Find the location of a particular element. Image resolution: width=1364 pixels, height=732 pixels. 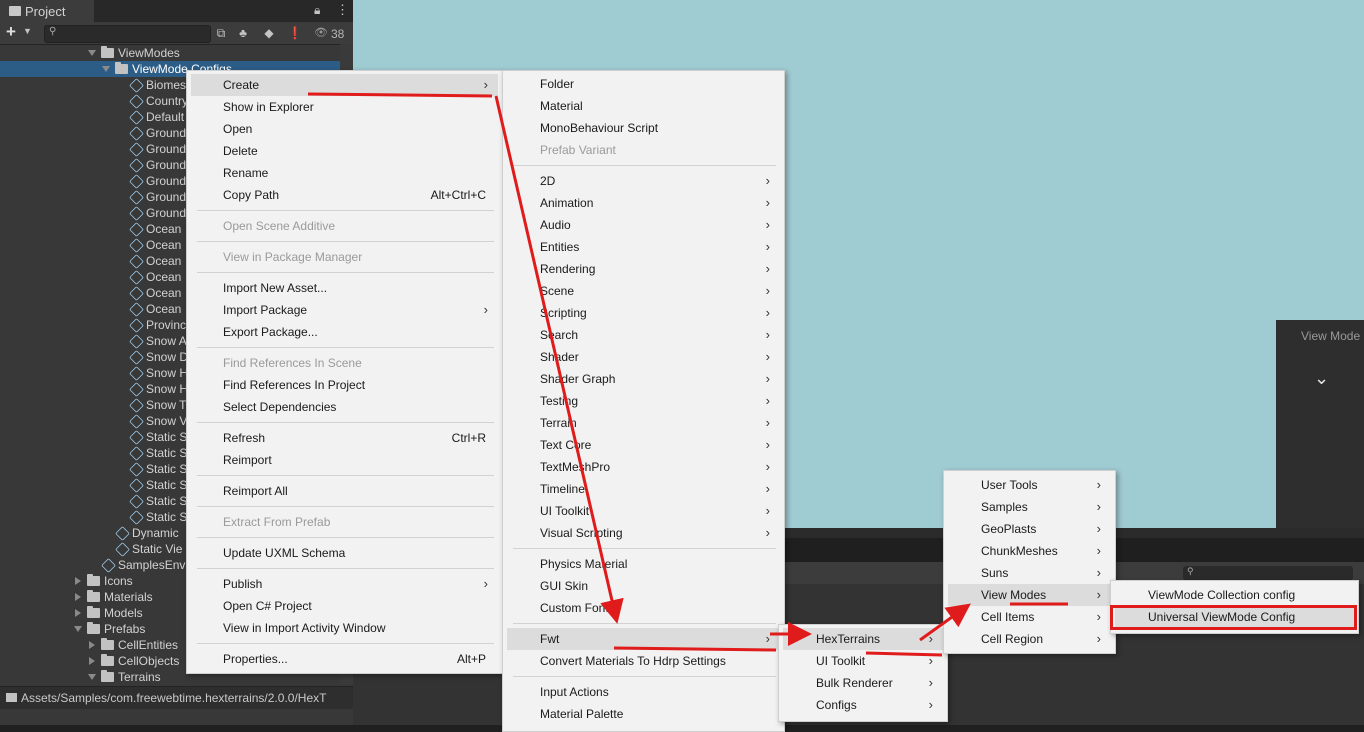

arrow-create-to-fwt is located at coordinates (559, 359).